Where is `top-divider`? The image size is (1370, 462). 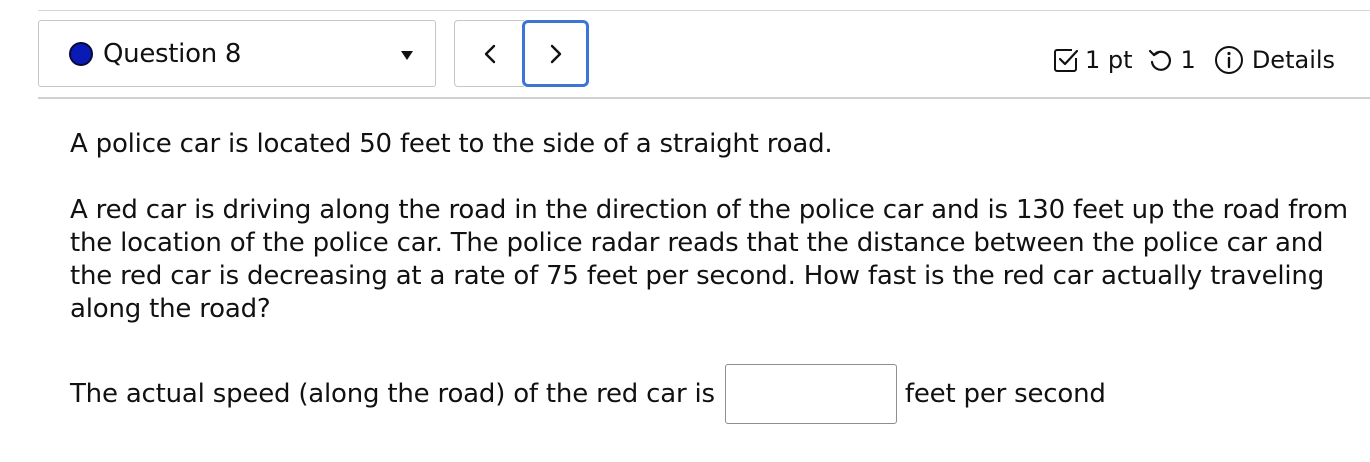
top-divider is located at coordinates (704, 10).